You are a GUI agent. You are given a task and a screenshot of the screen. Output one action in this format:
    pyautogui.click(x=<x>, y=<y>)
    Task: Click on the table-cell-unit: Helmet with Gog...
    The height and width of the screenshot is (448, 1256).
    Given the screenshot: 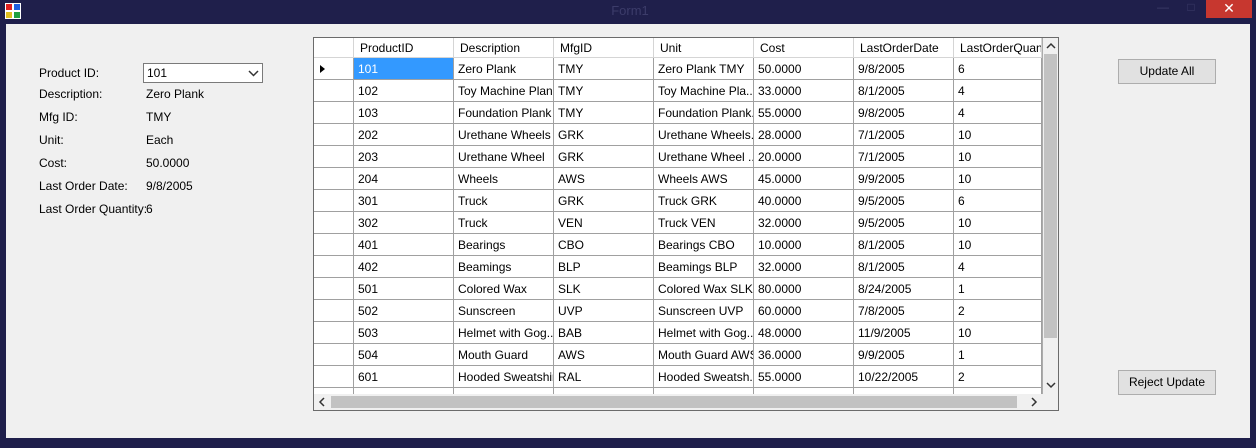 What is the action you would take?
    pyautogui.click(x=704, y=333)
    